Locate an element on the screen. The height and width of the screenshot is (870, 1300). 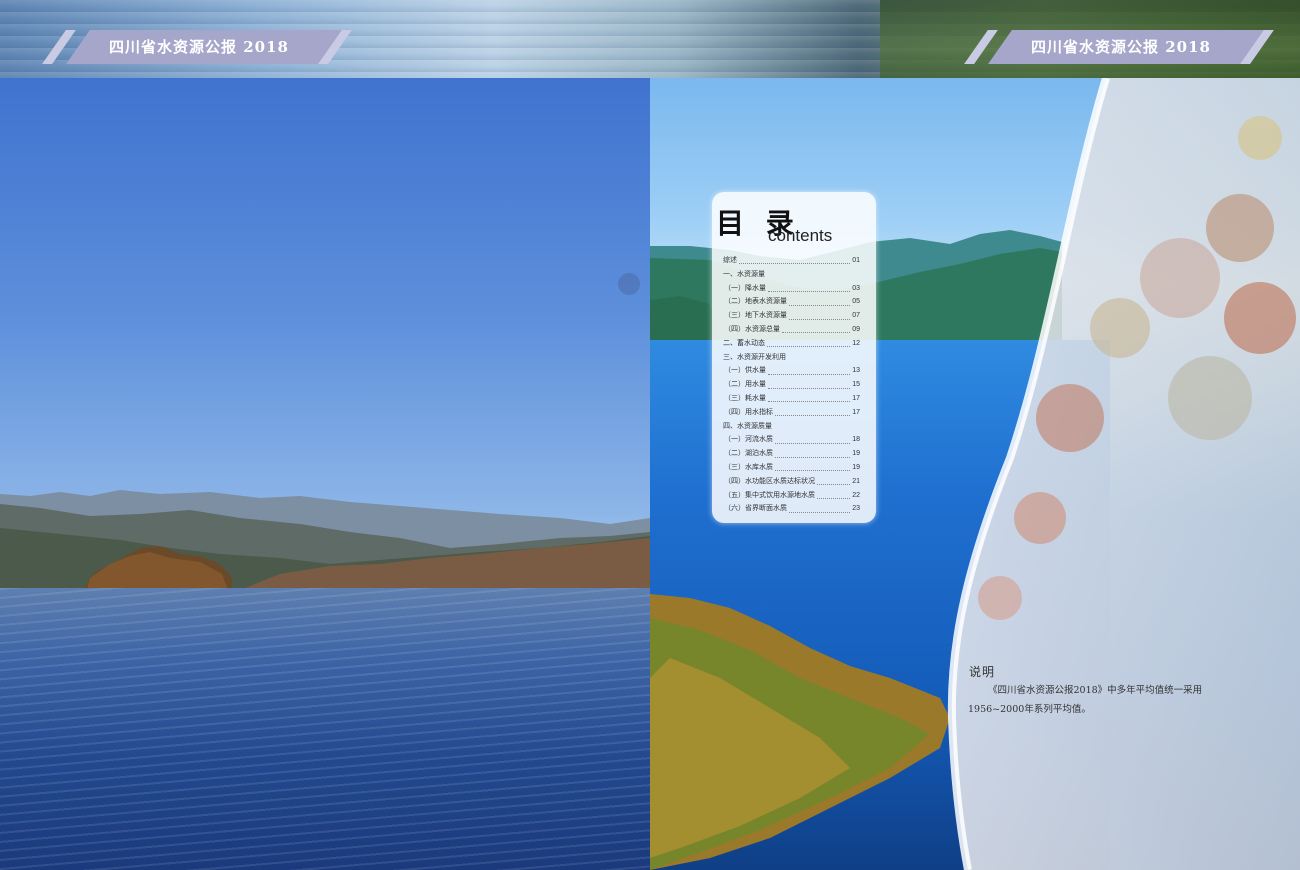
toc-item: 二、蓄水动态 12 is located at coordinates (791, 344).